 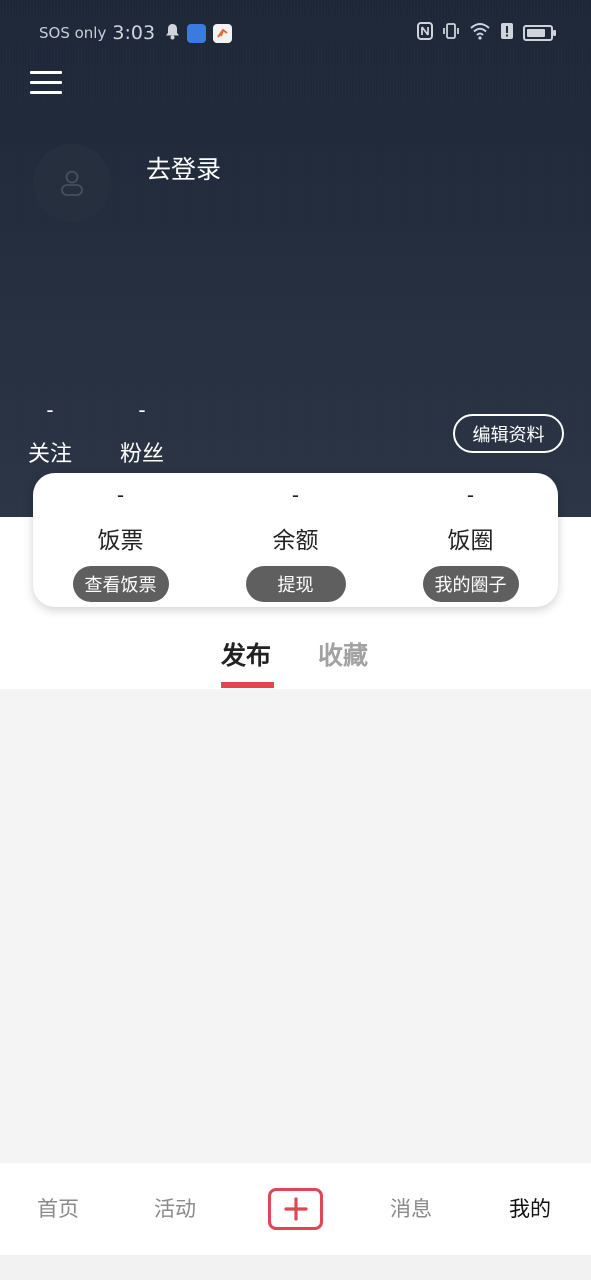 I want to click on circle-section: - 饭圈 我的圈子, so click(x=470, y=540).